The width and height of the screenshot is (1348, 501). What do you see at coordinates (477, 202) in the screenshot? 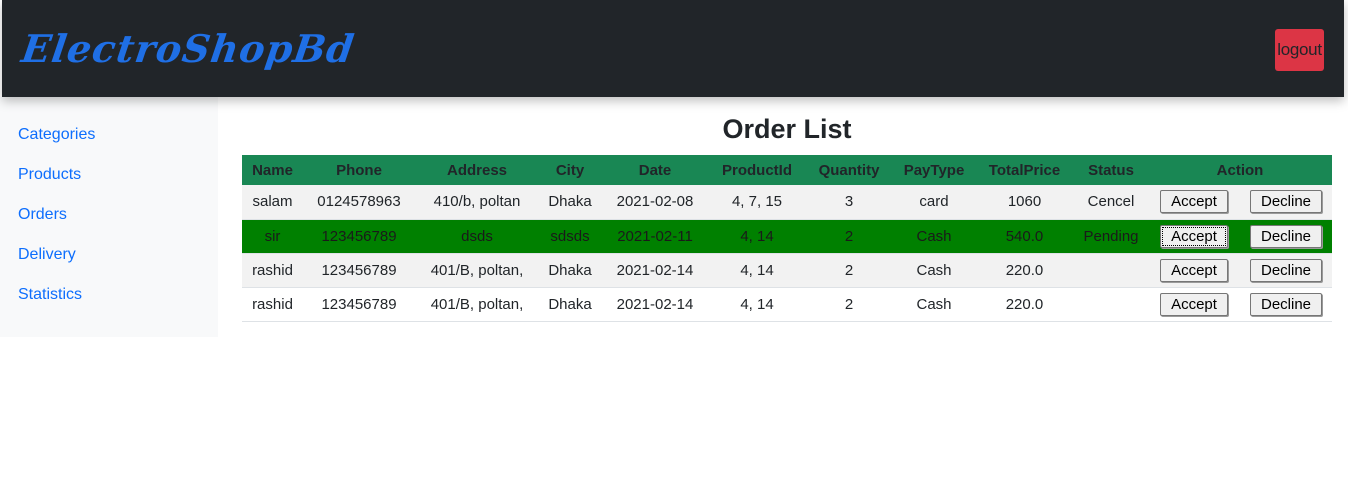
I see `cell-address: 410/b, poltan` at bounding box center [477, 202].